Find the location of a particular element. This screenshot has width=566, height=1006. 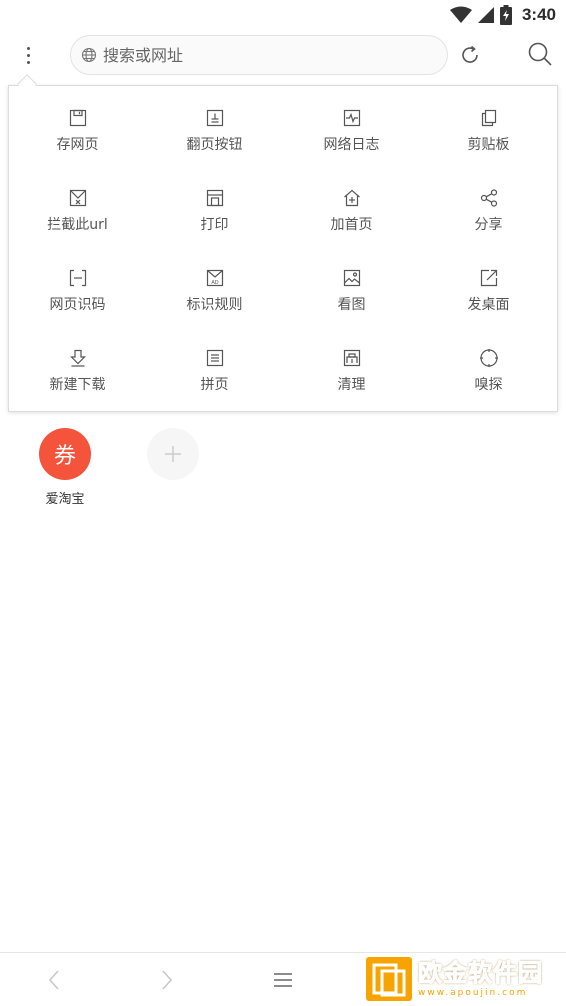

forward-icon is located at coordinates (167, 980).